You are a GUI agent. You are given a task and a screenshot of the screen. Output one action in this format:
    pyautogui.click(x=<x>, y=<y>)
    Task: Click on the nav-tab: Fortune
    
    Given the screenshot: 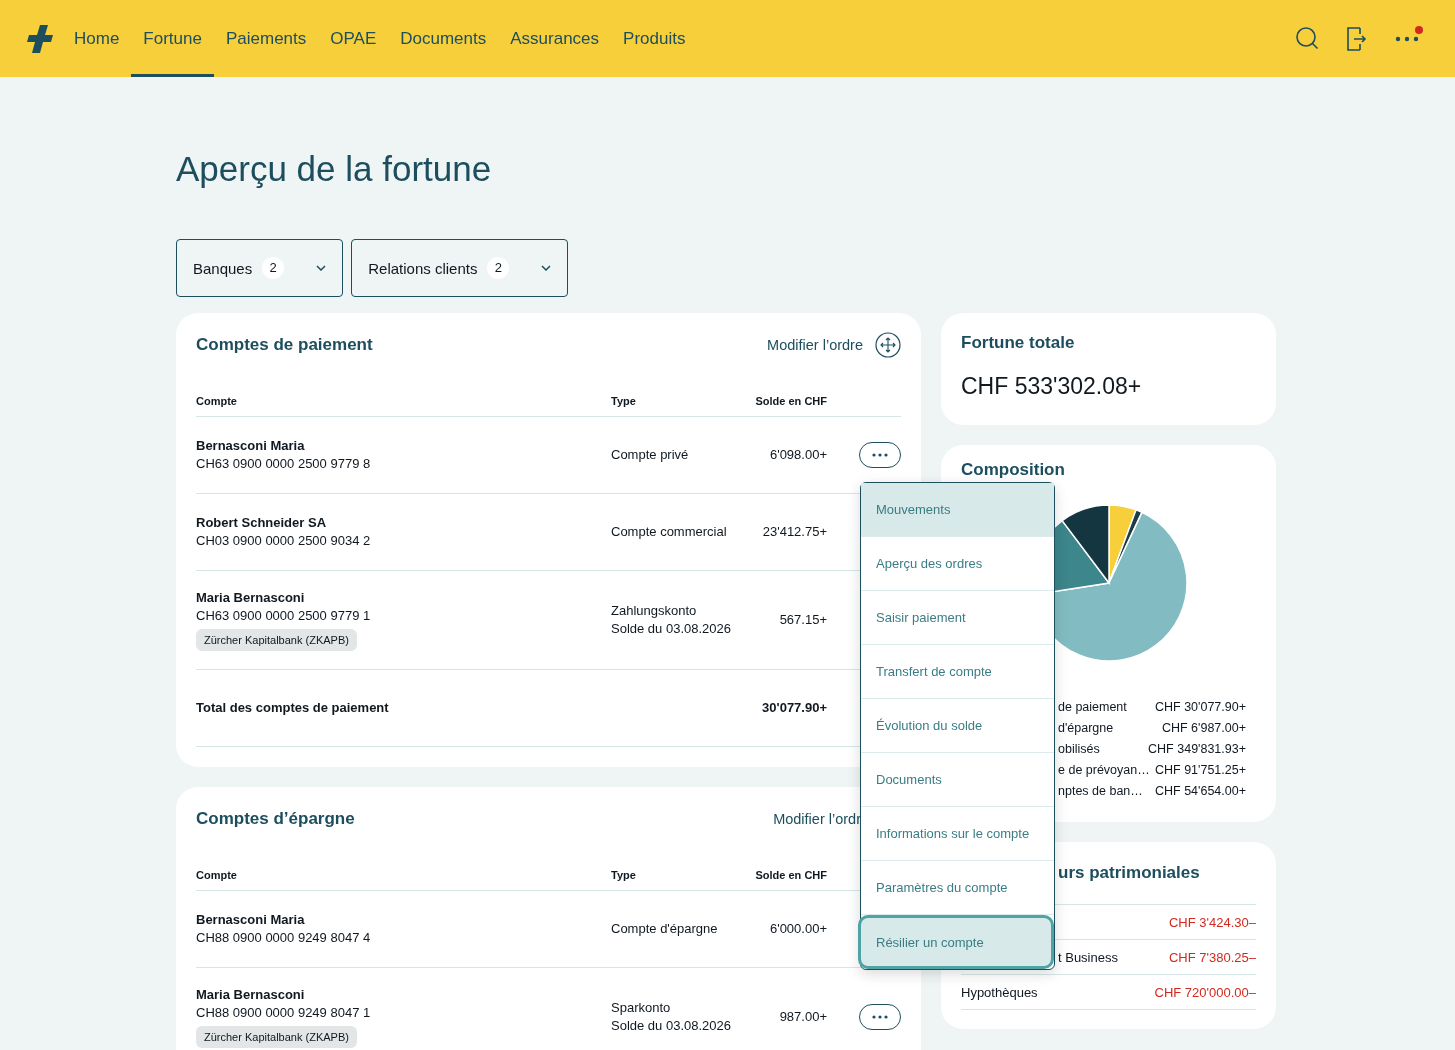 What is the action you would take?
    pyautogui.click(x=172, y=38)
    